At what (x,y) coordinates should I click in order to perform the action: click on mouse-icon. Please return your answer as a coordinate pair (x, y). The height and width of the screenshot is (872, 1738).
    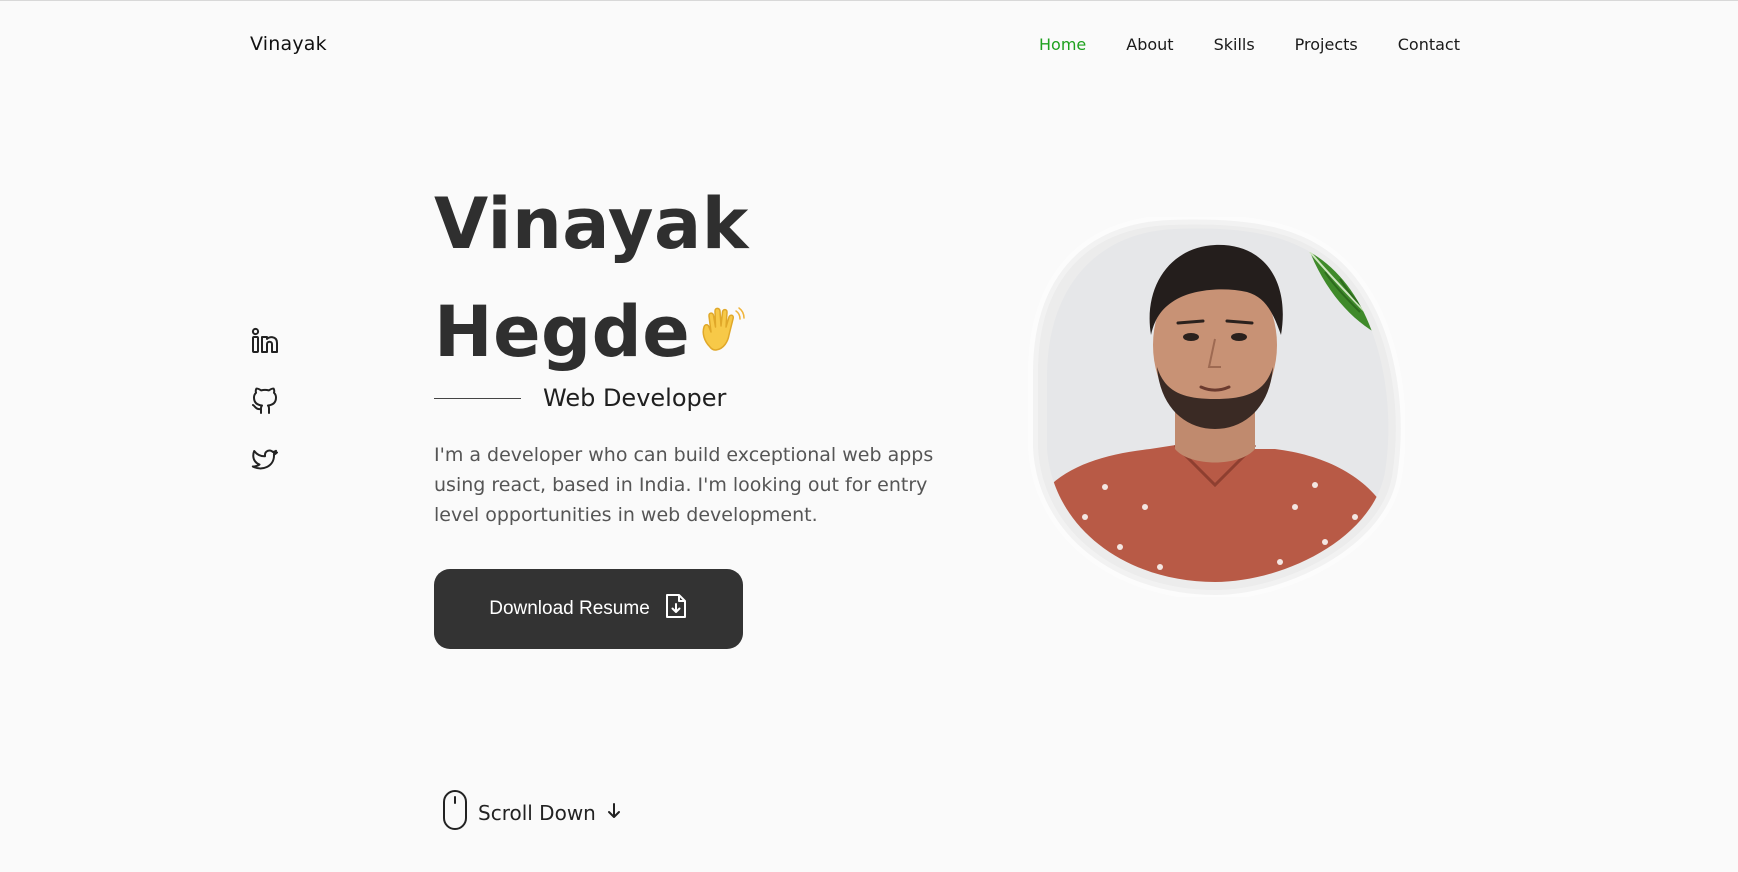
    Looking at the image, I should click on (455, 812).